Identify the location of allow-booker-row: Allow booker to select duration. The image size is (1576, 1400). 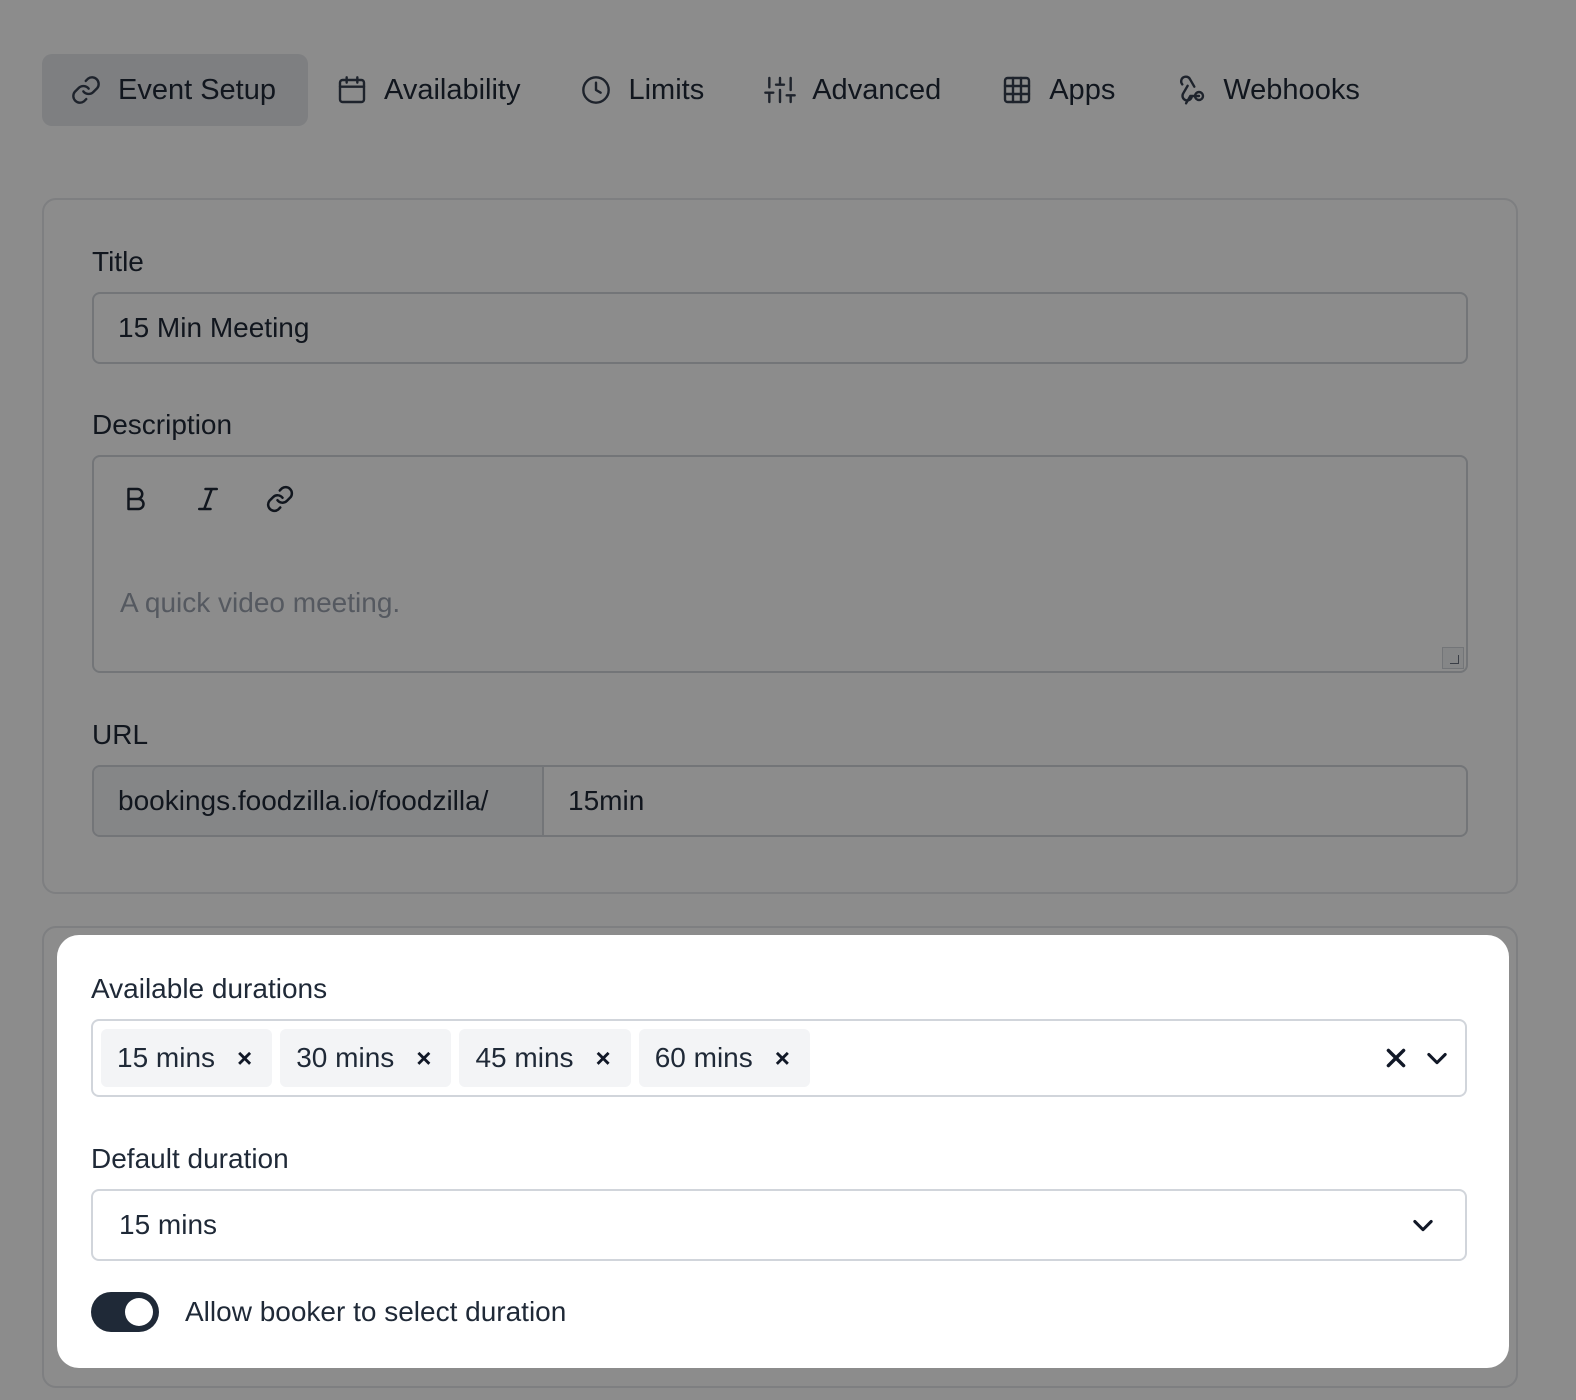
(328, 1312).